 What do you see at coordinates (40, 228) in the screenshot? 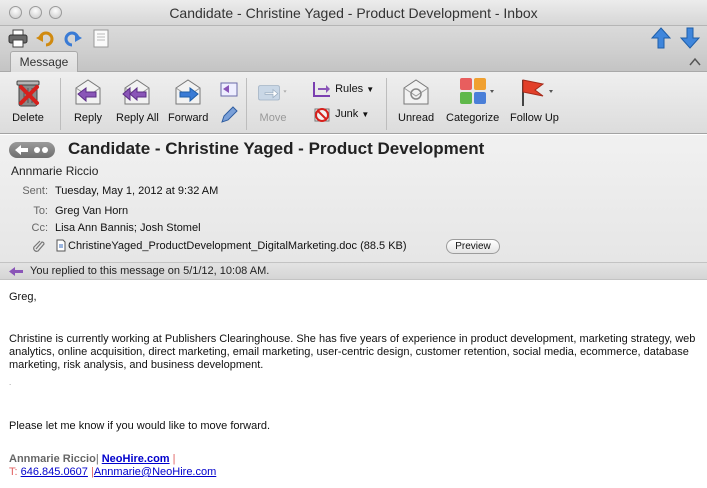
I see `cc-label: Cc:` at bounding box center [40, 228].